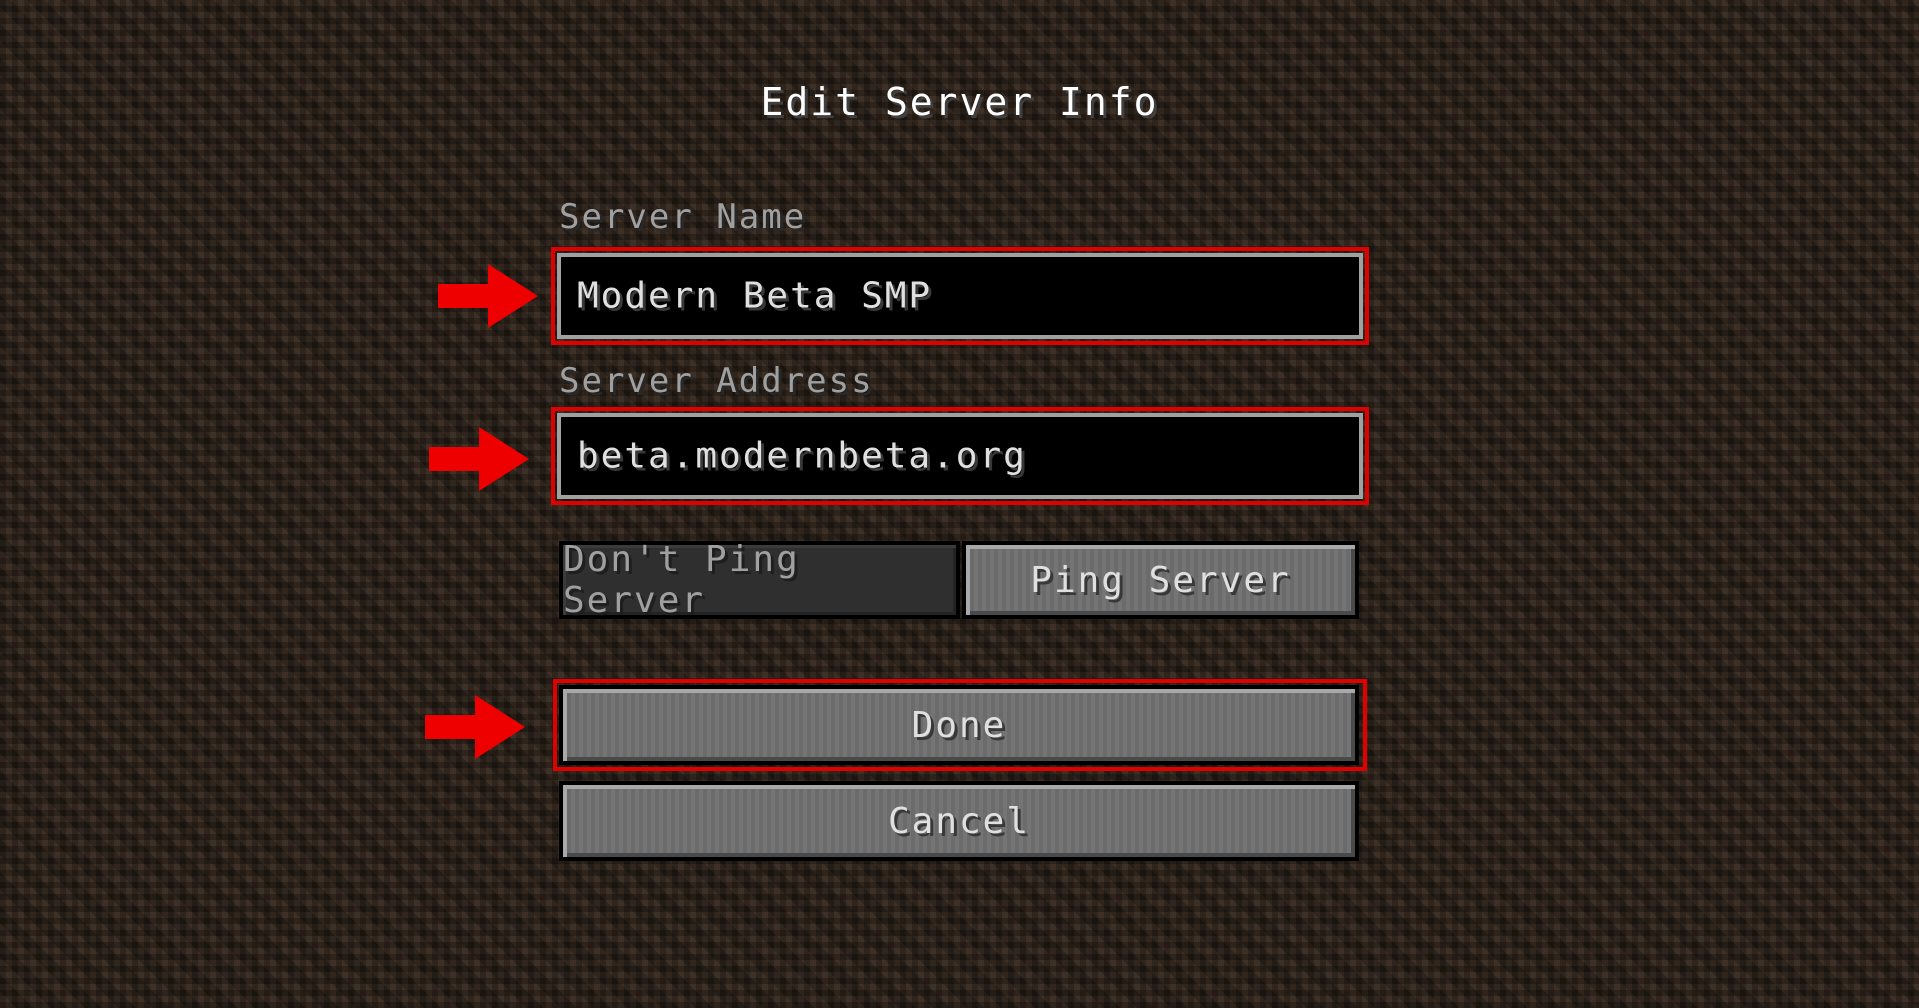 This screenshot has width=1919, height=1008. Describe the element at coordinates (959, 102) in the screenshot. I see `screen-title: Edit Server Info` at that location.